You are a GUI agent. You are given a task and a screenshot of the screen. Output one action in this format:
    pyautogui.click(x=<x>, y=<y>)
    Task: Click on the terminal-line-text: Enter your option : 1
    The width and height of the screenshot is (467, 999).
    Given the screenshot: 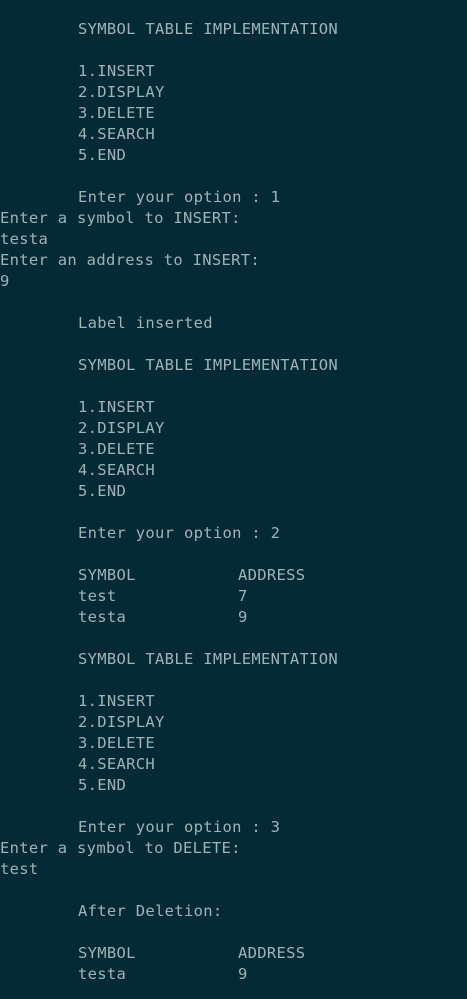 What is the action you would take?
    pyautogui.click(x=179, y=197)
    